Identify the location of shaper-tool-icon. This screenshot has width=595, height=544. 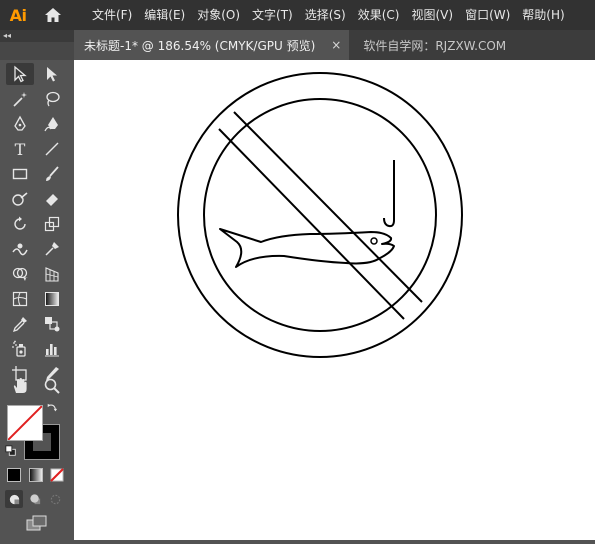
(20, 199).